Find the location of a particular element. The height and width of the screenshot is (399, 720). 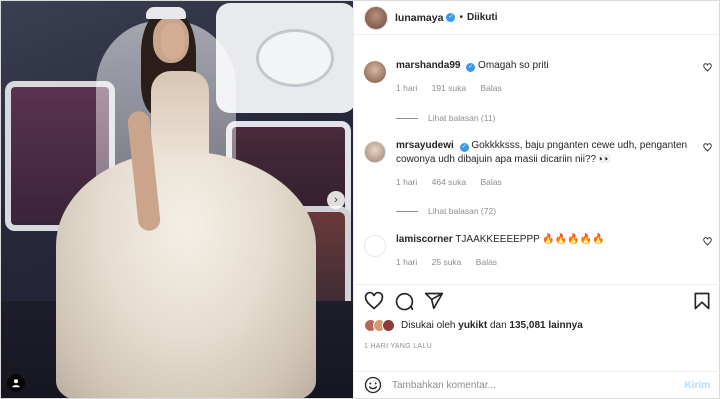

send-button: Kirim is located at coordinates (697, 385).